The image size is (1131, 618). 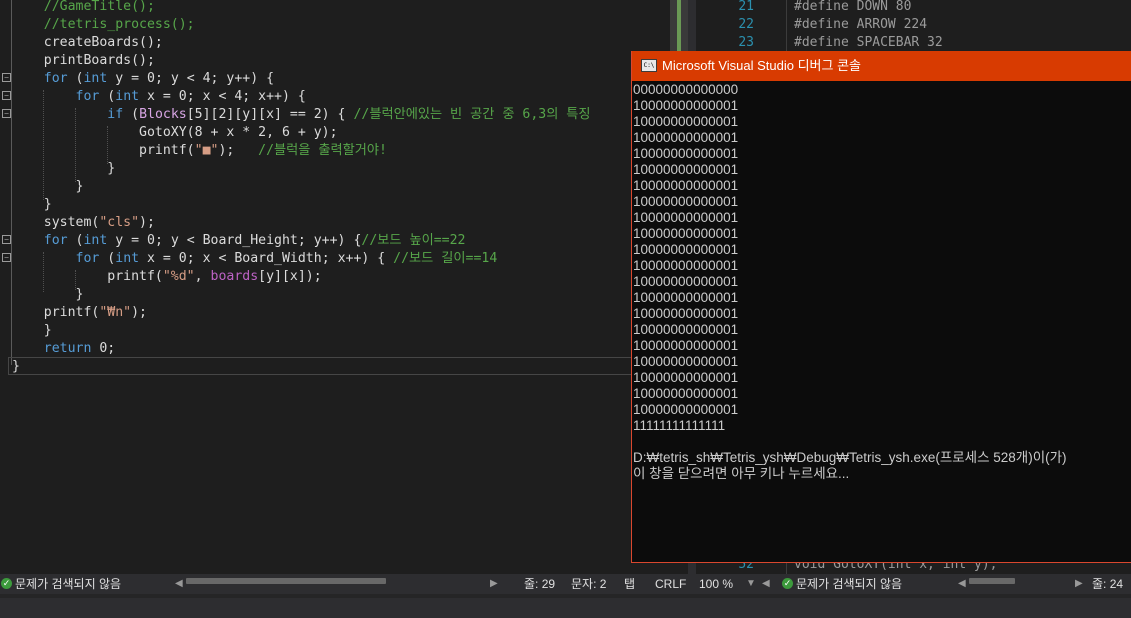 What do you see at coordinates (445, 258) in the screenshot?
I see `code-token: //보드 길이==14` at bounding box center [445, 258].